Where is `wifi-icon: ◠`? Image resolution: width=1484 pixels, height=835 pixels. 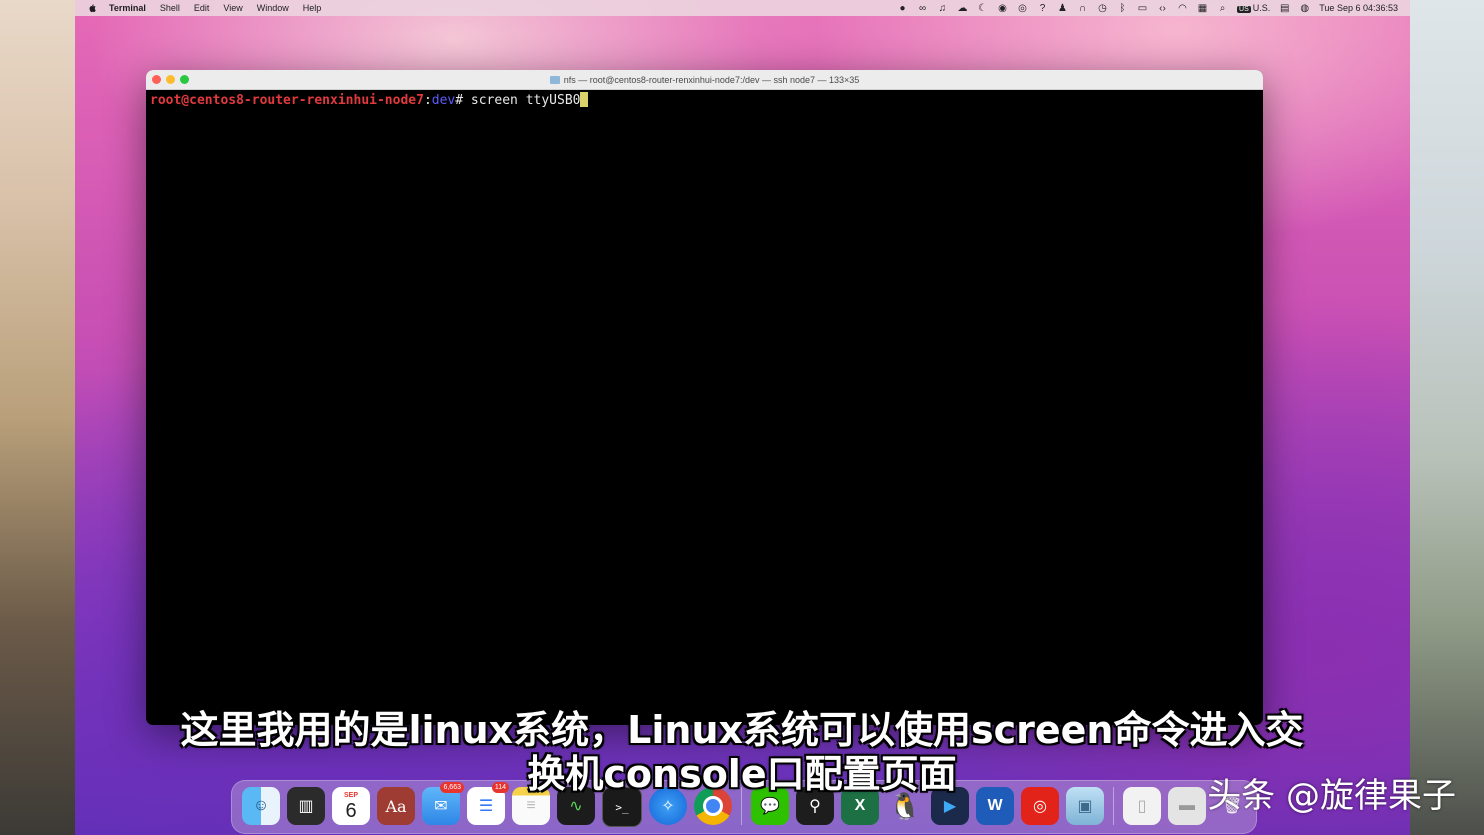
wifi-icon: ◠ is located at coordinates (1182, 8).